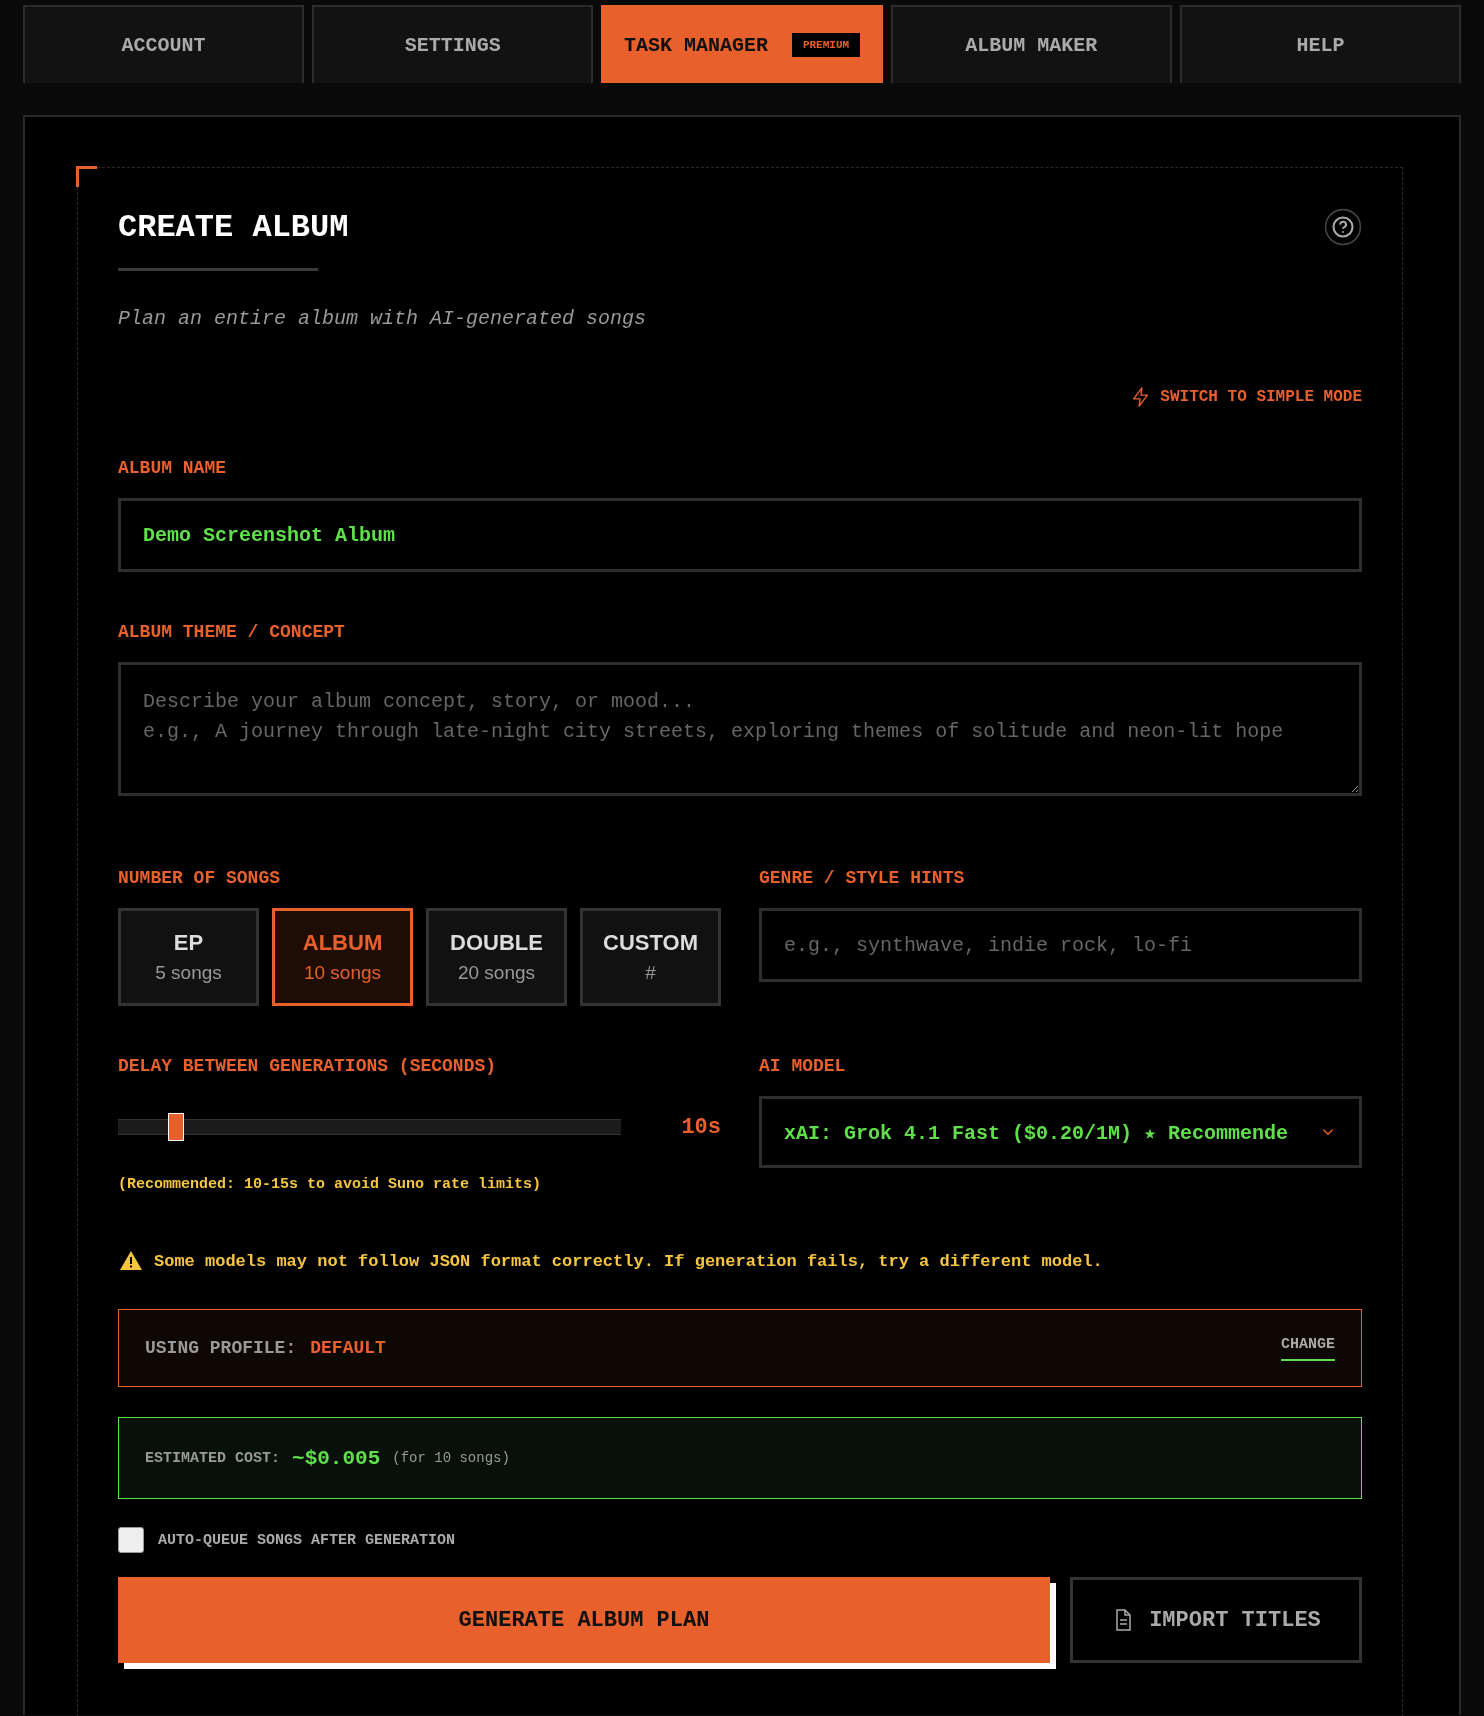  I want to click on checkbox-label: AUTO-QUEUE SONGS AFTER GENERATION, so click(307, 1540).